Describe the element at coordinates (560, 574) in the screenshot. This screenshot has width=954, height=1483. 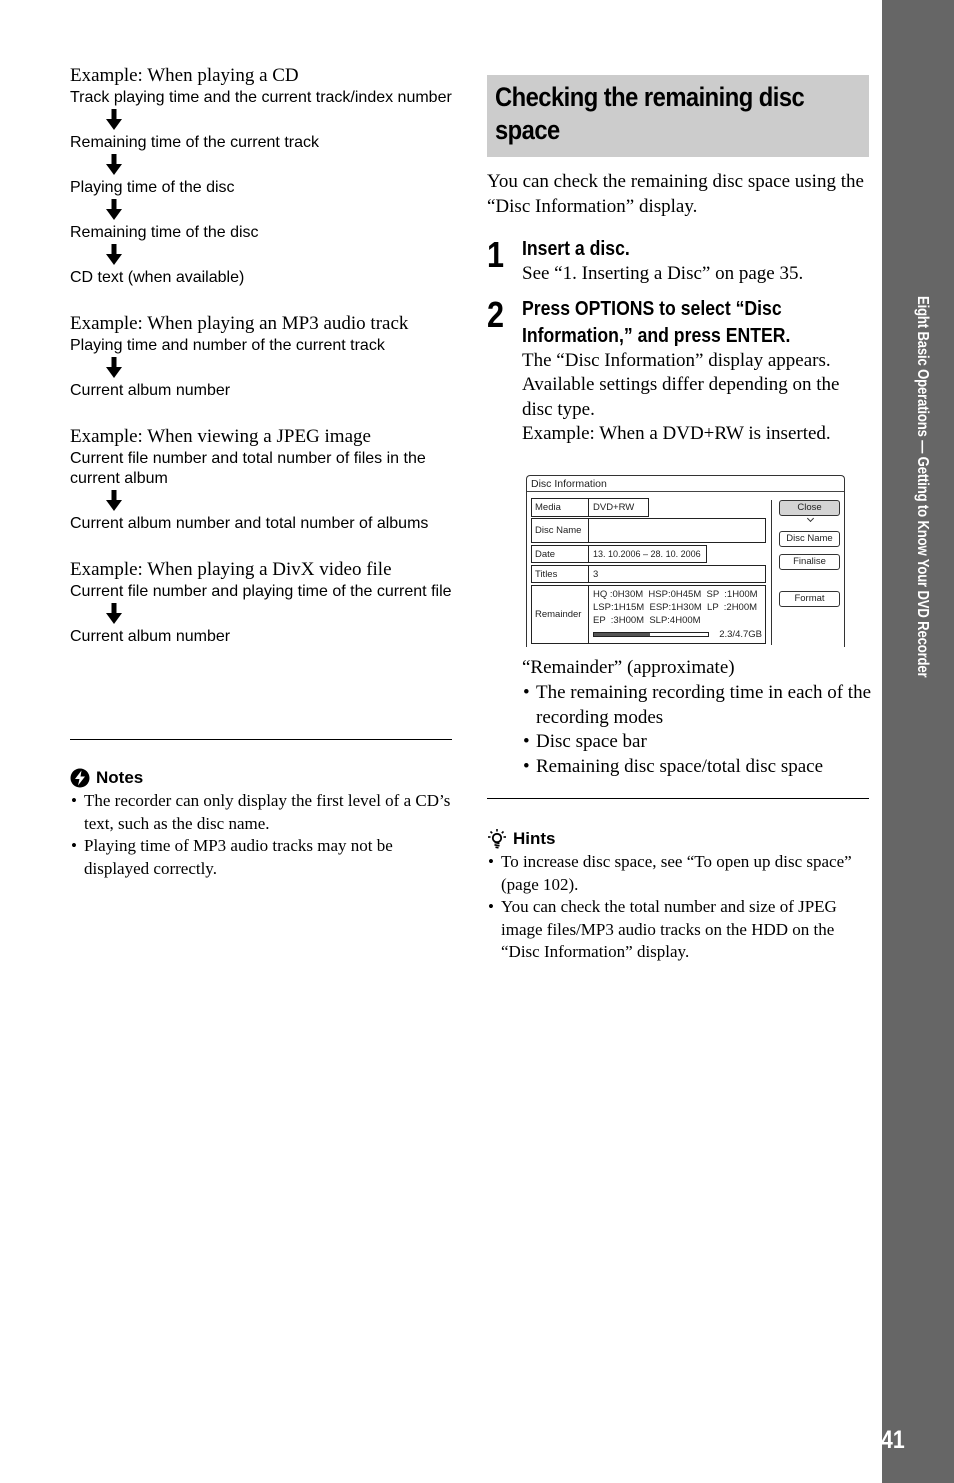
I see `row-label: Titles` at that location.